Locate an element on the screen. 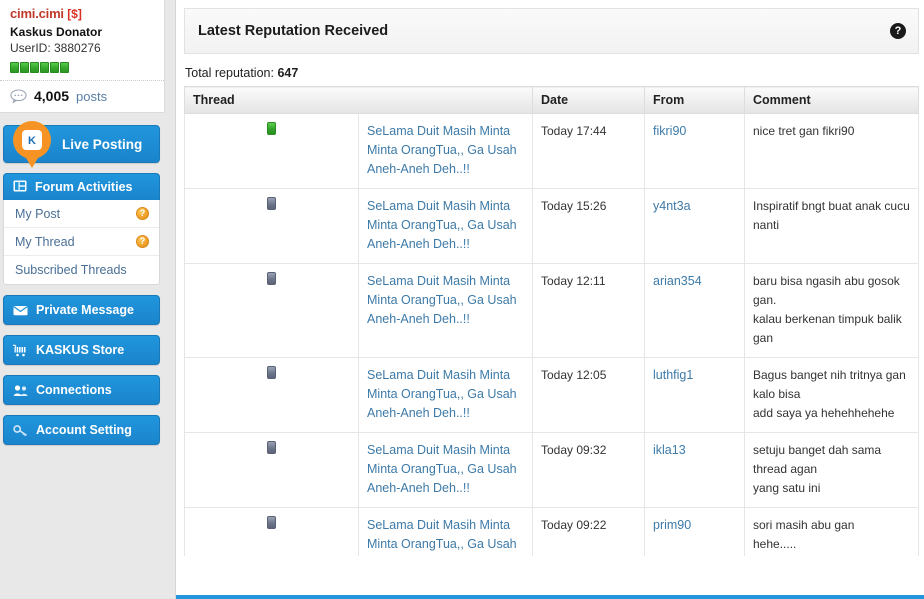 This screenshot has height=599, width=924. donator-tag: [$] is located at coordinates (74, 14).